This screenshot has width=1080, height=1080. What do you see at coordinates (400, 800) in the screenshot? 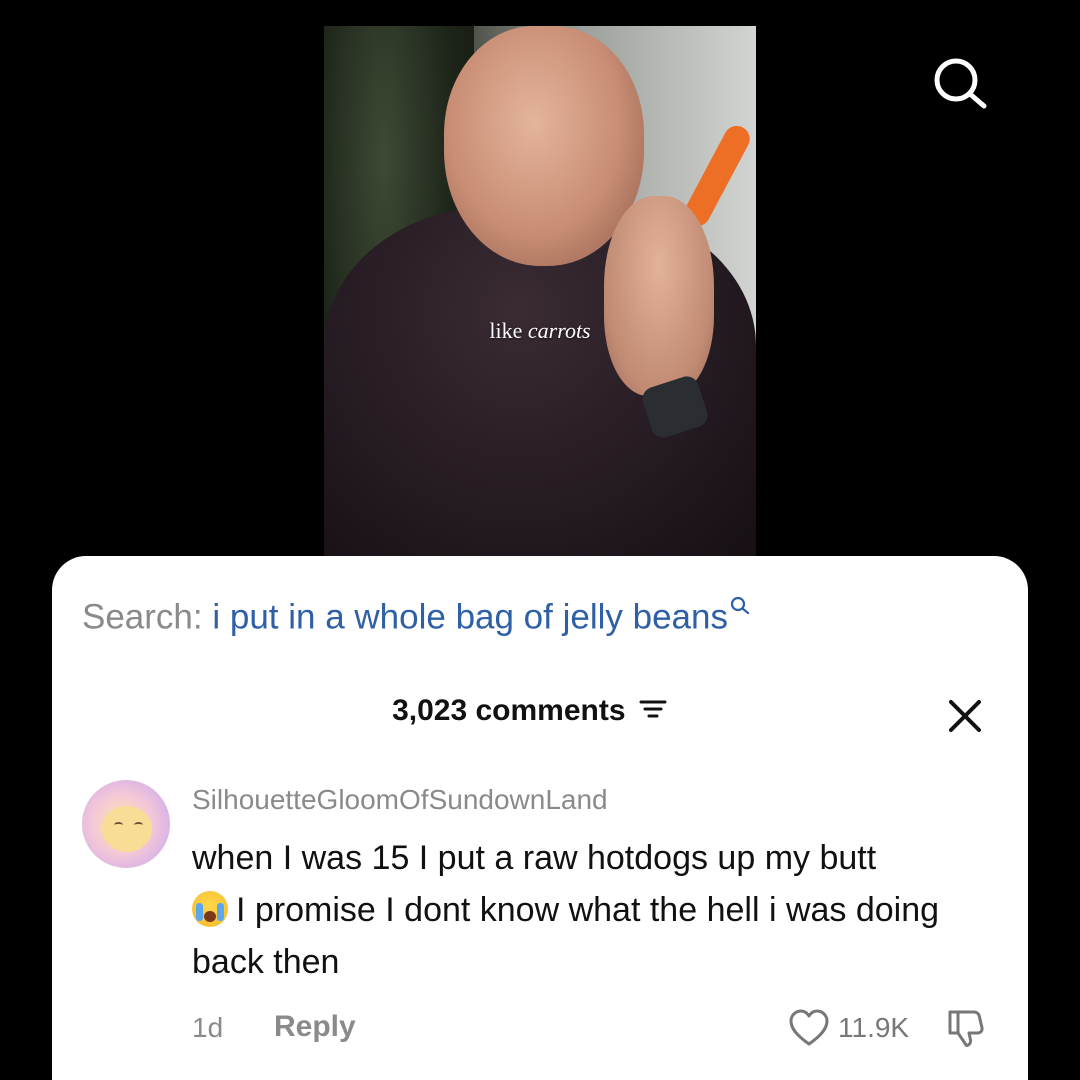
I see `comment-username: SilhouetteGloomOfSundownLand` at bounding box center [400, 800].